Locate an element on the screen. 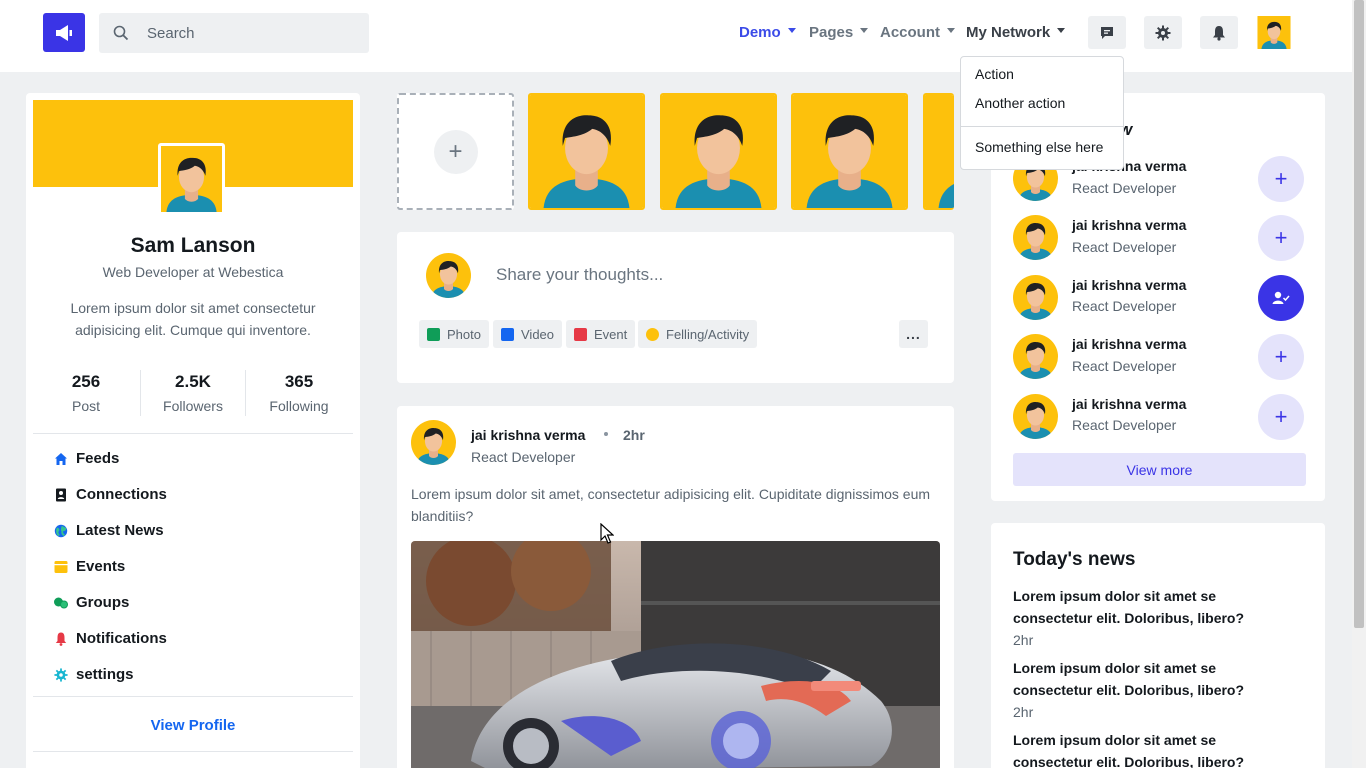  stat-following: 365 Following is located at coordinates (299, 393).